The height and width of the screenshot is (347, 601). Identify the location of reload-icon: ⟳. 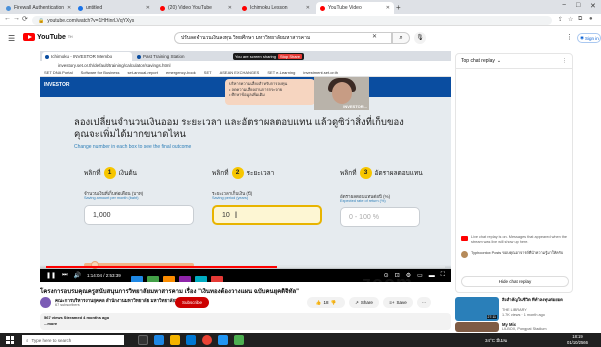
(25, 19).